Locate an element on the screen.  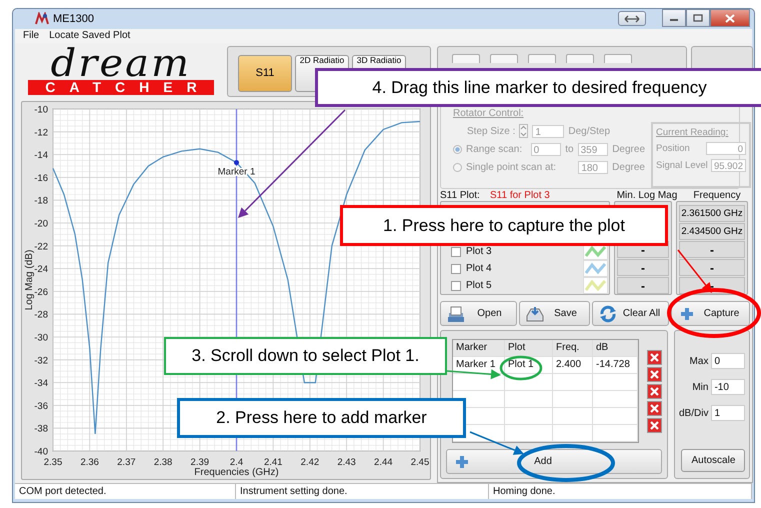
y-axis-label: Log Mag (dB) is located at coordinates (29, 280).